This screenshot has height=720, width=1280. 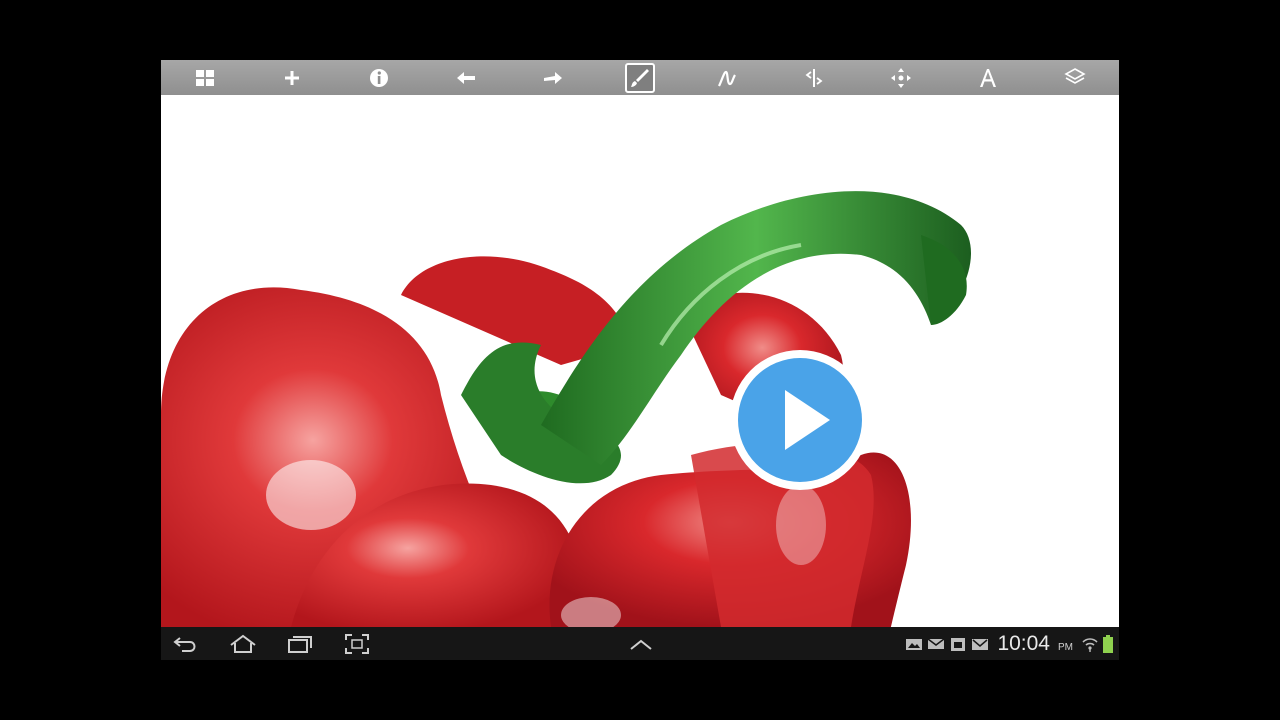 I want to click on text-icon, so click(x=988, y=77).